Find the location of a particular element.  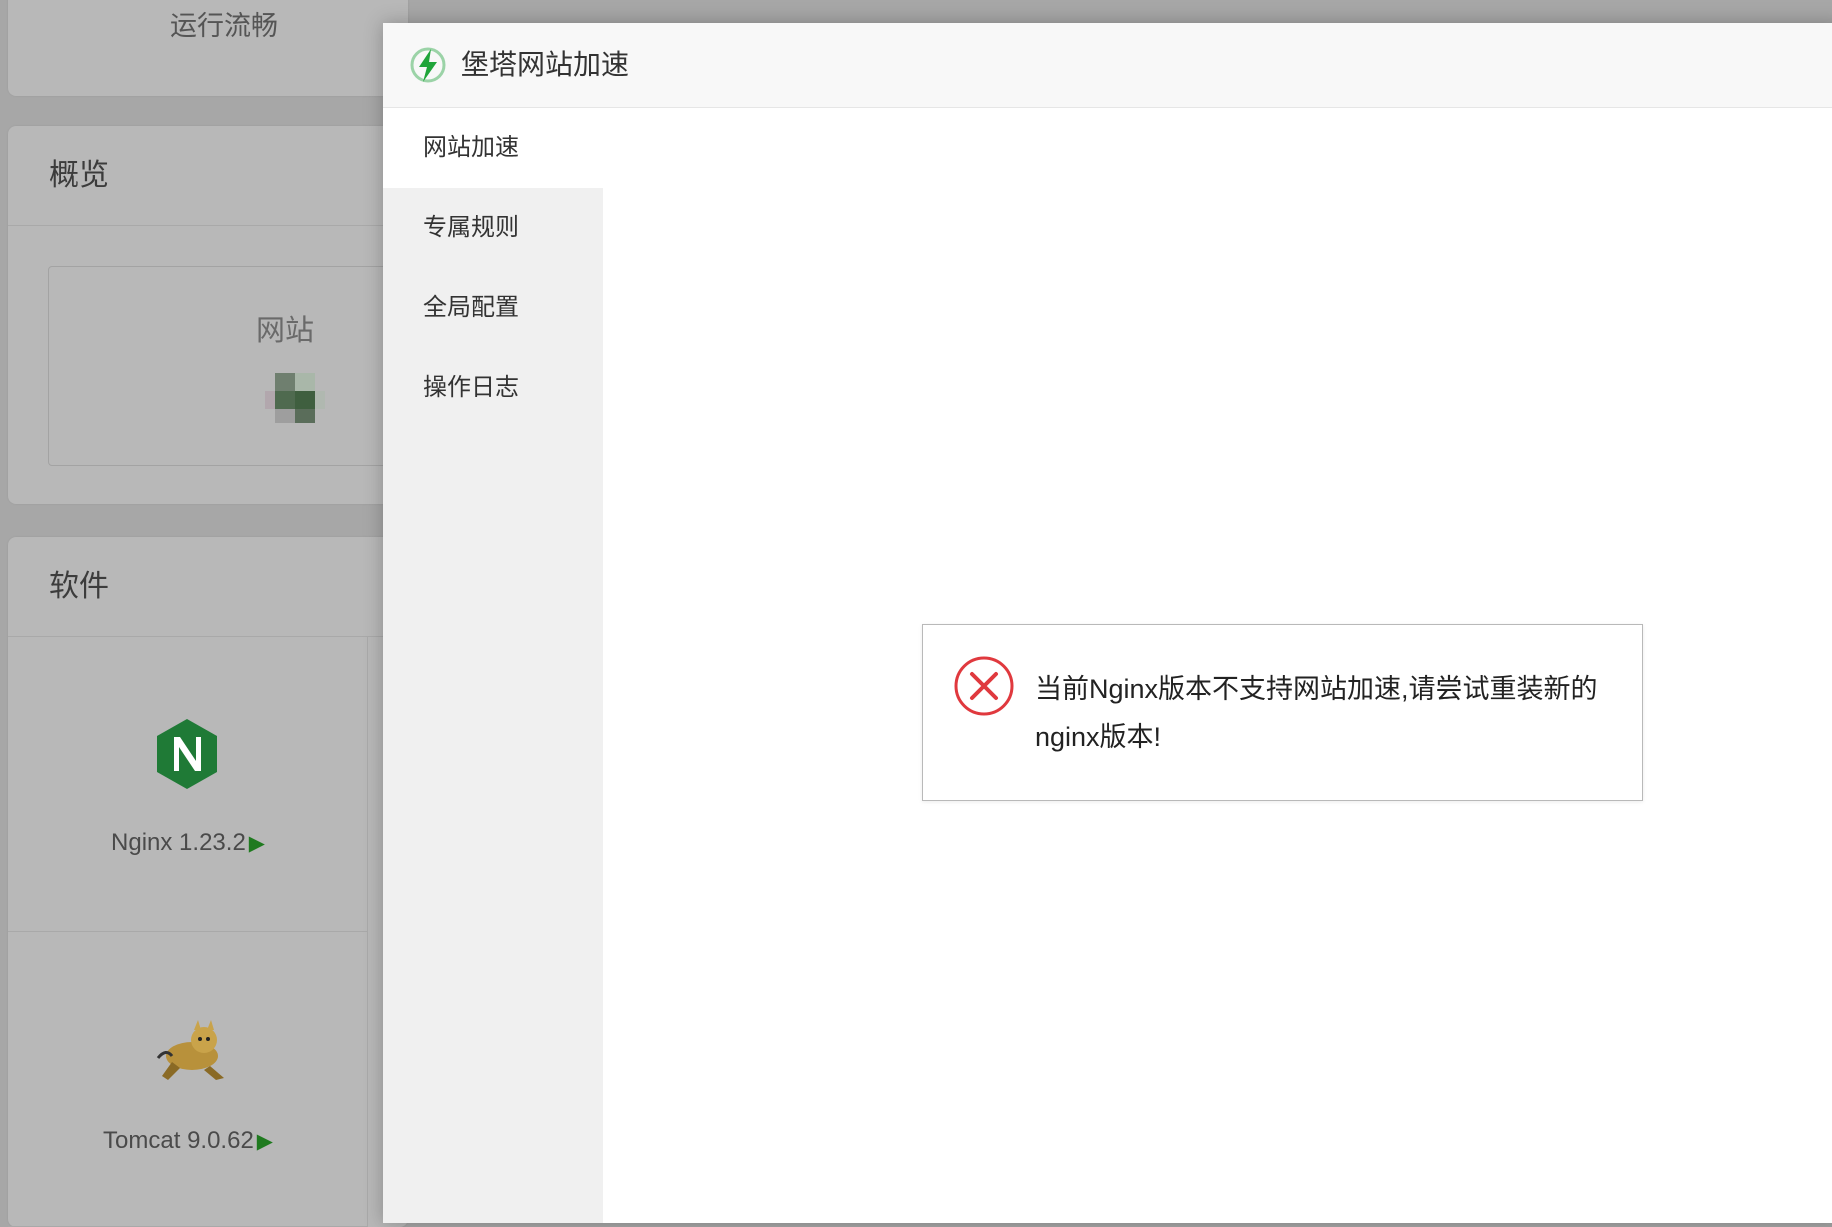

nginx-logo-icon is located at coordinates (187, 754).